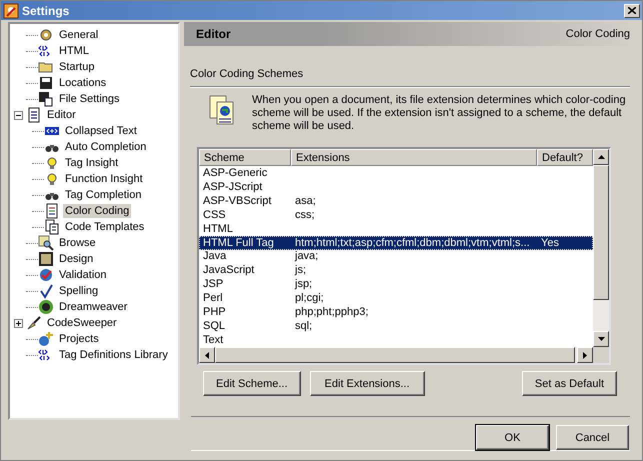 This screenshot has height=461, width=643. I want to click on expand-toggle, so click(18, 323).